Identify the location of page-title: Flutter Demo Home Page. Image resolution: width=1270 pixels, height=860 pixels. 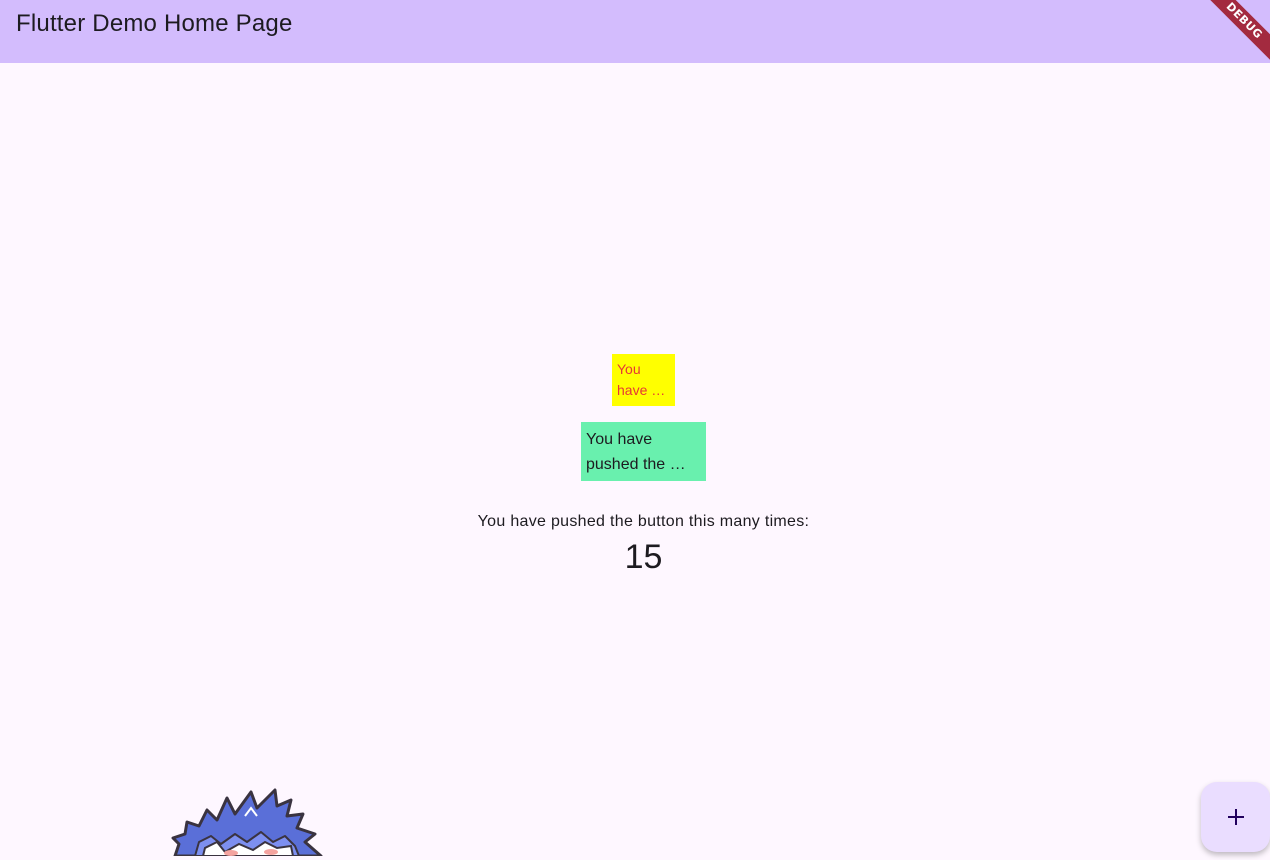
(154, 23).